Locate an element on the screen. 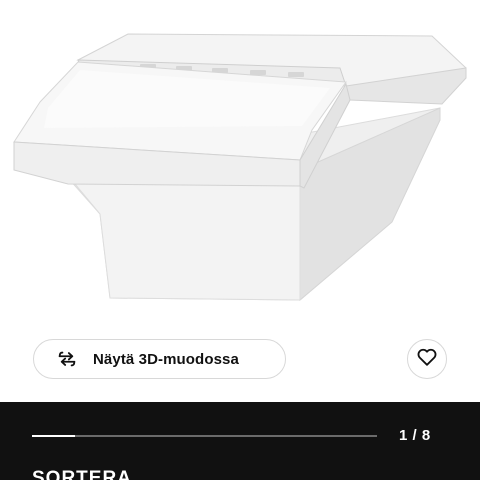  view-3d-label: Näytä 3D-muodossa is located at coordinates (166, 359).